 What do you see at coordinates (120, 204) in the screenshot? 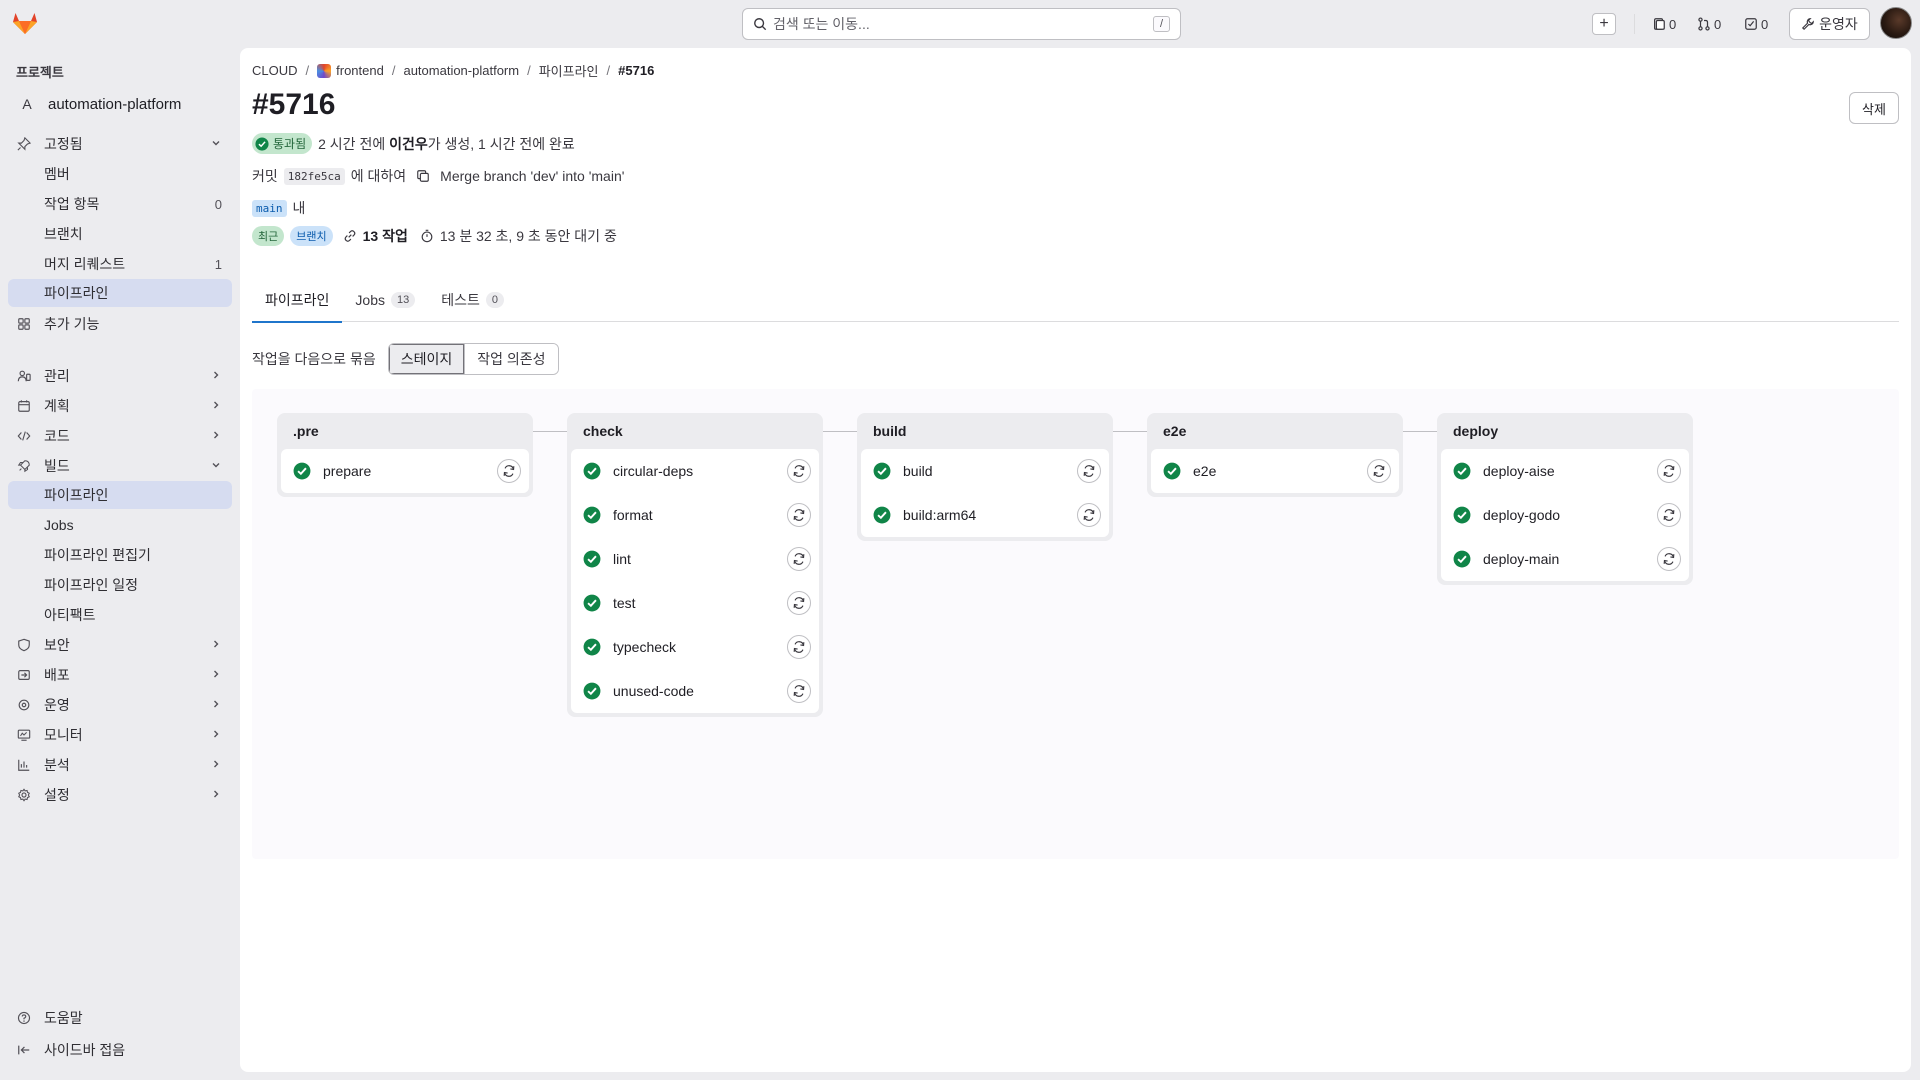
I see `sidebar-item-work-items: 작업 항목 0` at bounding box center [120, 204].